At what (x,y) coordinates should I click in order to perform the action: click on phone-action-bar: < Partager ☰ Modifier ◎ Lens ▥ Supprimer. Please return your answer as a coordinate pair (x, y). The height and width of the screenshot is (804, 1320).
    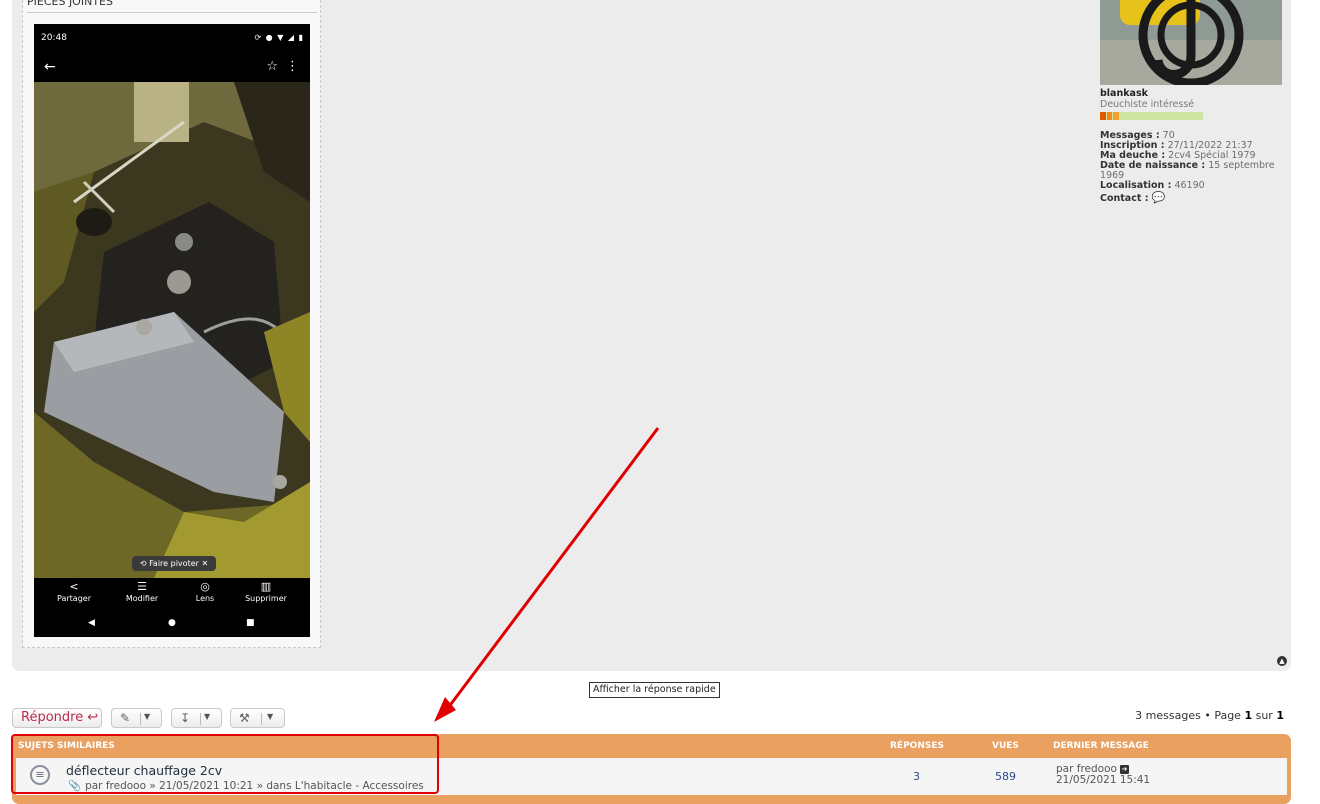
    Looking at the image, I should click on (172, 596).